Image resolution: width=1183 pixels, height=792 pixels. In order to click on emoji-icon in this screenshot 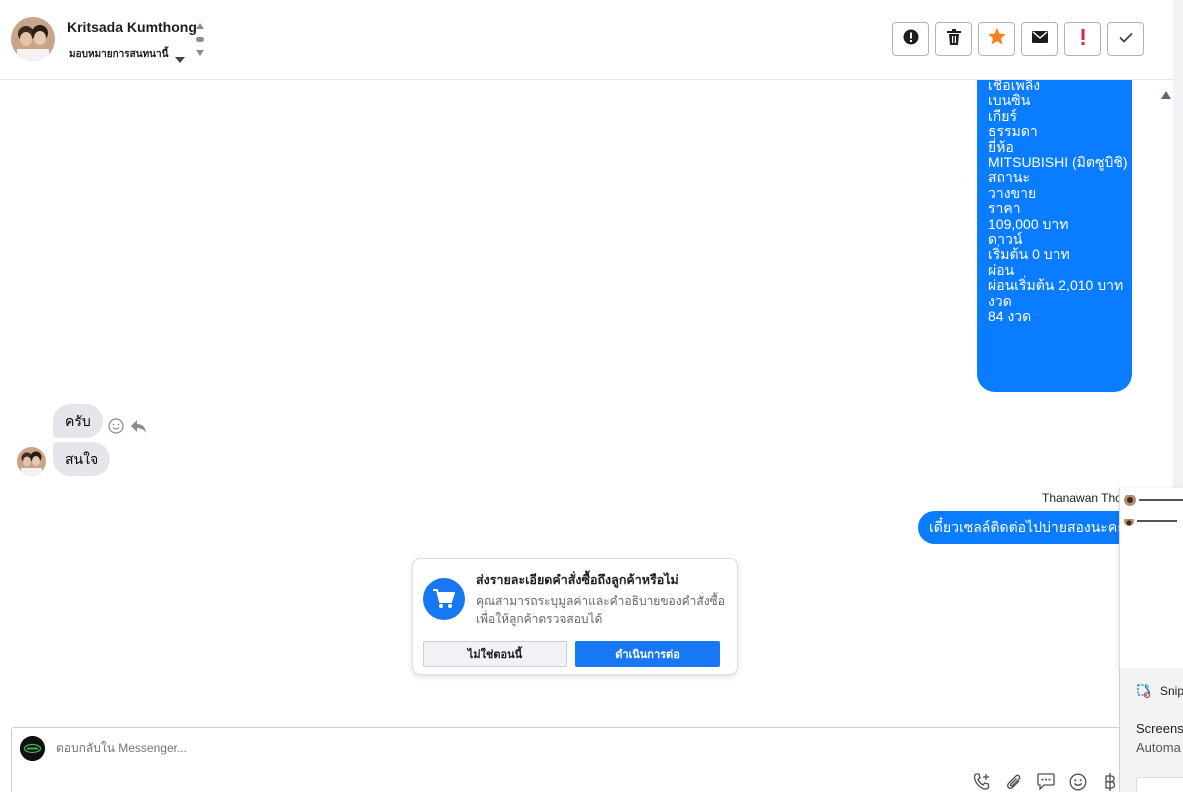, I will do `click(1077, 781)`.